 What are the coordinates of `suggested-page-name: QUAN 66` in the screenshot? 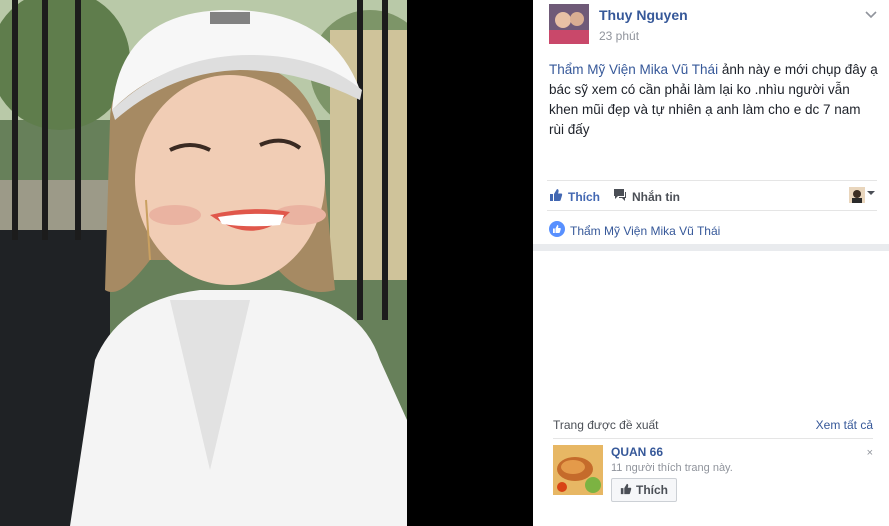 It's located at (637, 452).